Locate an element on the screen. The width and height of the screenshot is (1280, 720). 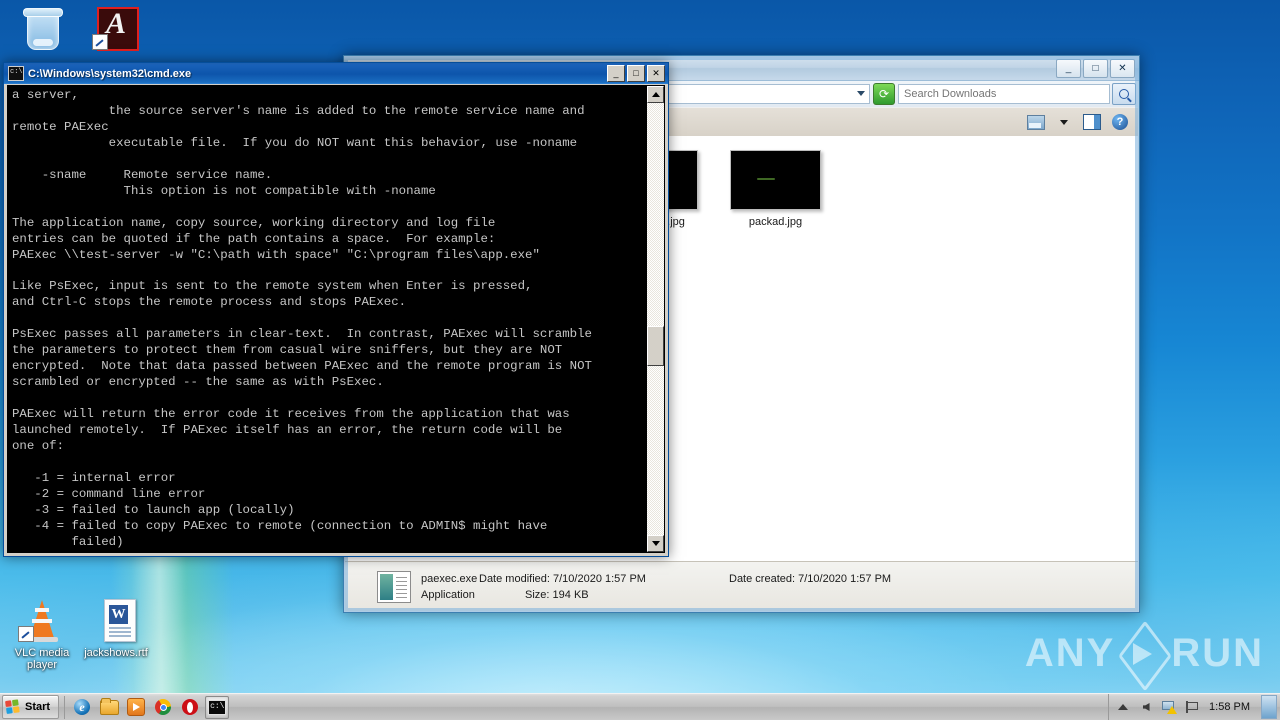
desktop-icon-vlc: VLC media player is located at coordinates (42, 633).